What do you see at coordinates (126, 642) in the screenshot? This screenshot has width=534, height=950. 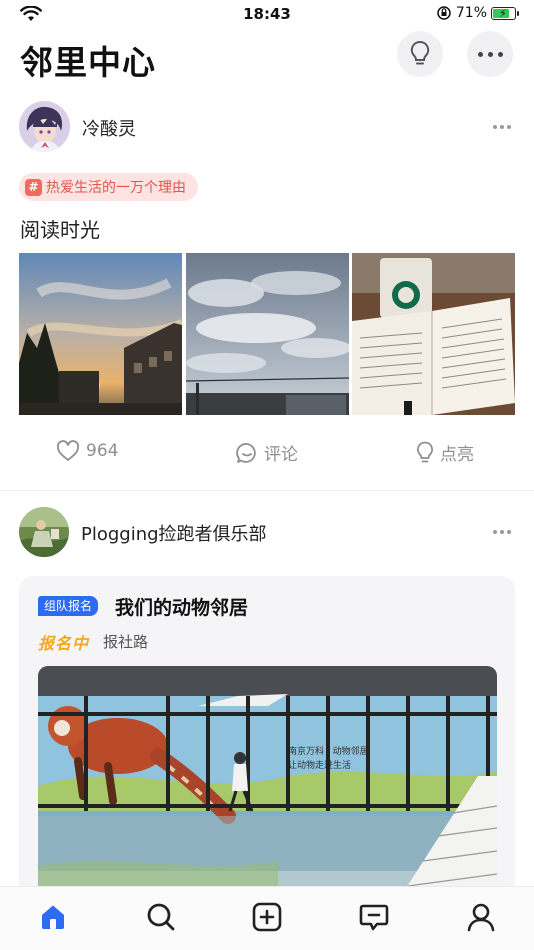 I see `event-location: 报社路` at bounding box center [126, 642].